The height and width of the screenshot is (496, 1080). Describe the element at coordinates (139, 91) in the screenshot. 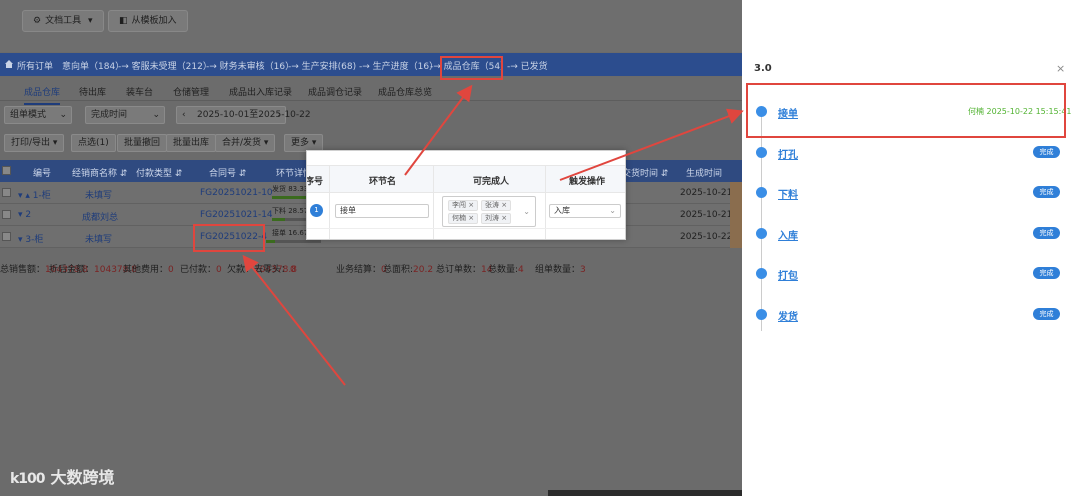

I see `tab-loading: 装车台` at that location.